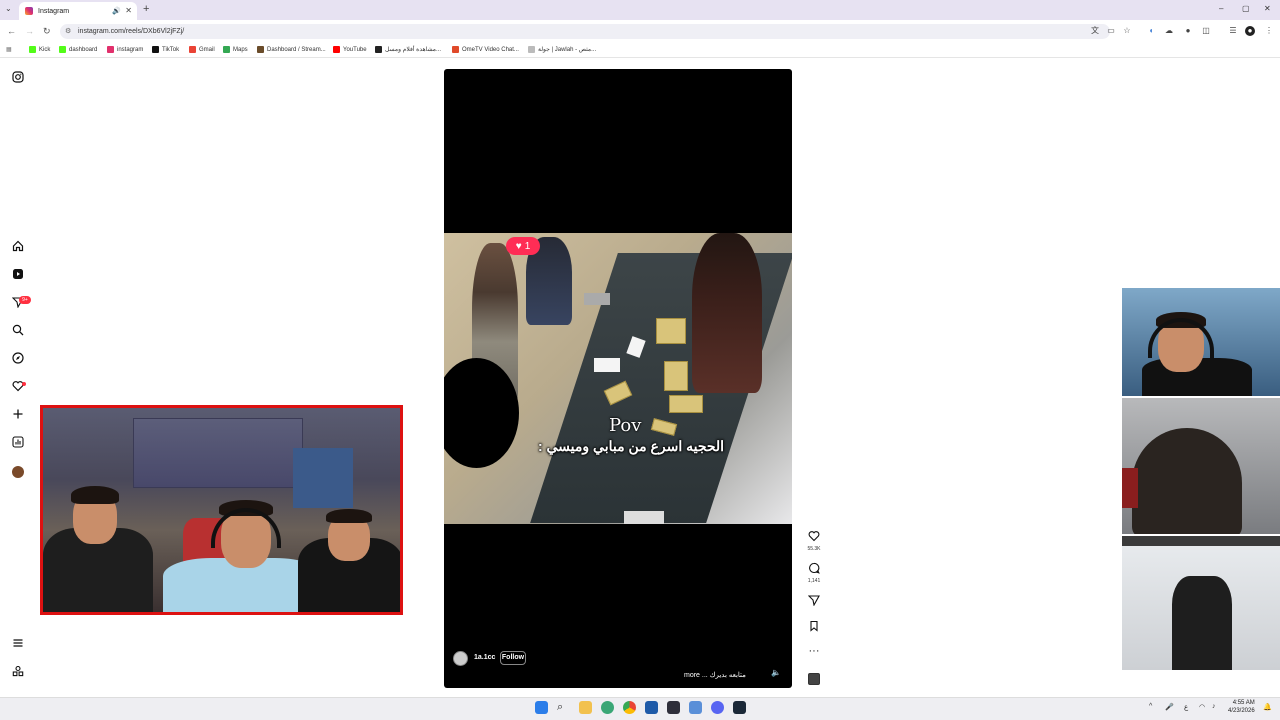  I want to click on bookmark-instagram: instagram, so click(125, 49).